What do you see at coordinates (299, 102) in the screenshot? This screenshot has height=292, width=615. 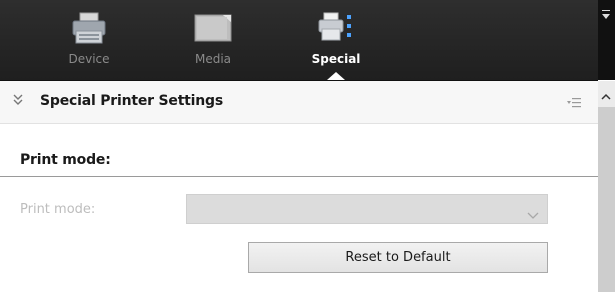 I see `section-header: Special Printer Settings` at bounding box center [299, 102].